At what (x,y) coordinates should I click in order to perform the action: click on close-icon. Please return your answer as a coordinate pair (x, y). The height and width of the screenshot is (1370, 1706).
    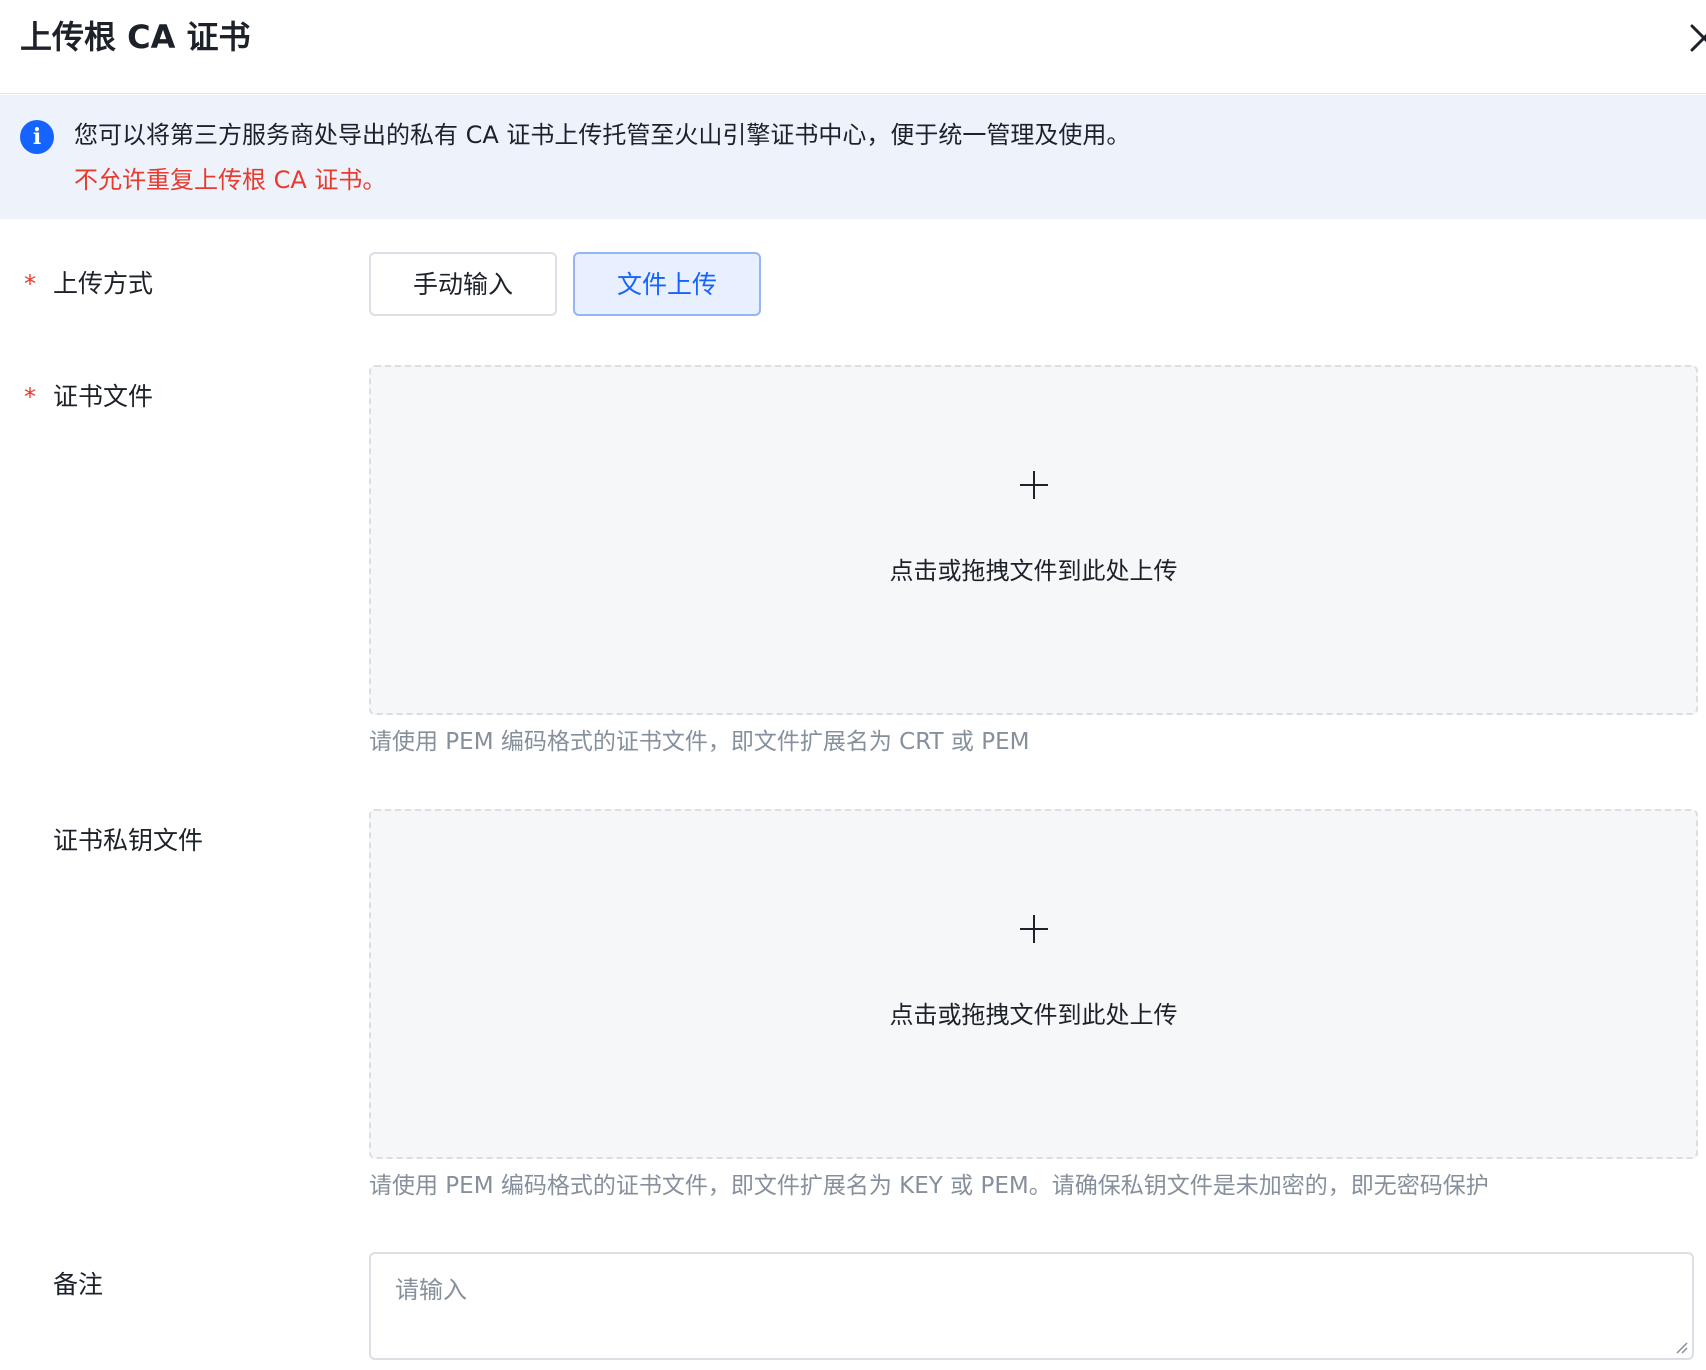
    Looking at the image, I should click on (1697, 36).